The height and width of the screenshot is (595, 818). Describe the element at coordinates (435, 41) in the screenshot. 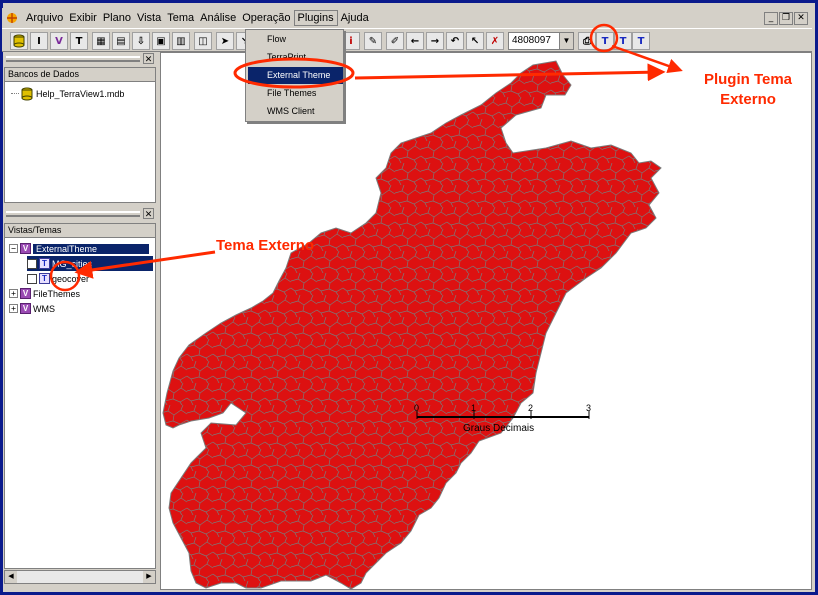

I see `arrow-right-icon: →` at that location.